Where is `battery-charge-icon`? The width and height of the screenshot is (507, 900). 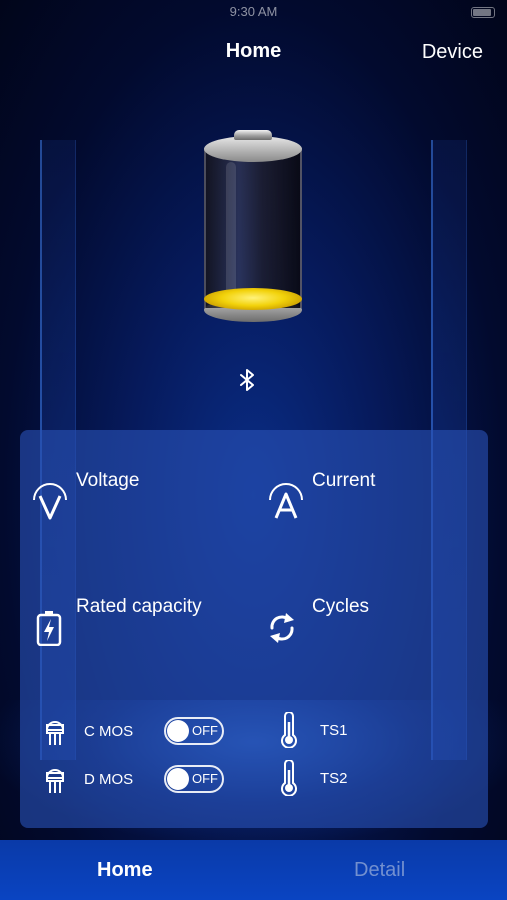
battery-charge-icon is located at coordinates (49, 628).